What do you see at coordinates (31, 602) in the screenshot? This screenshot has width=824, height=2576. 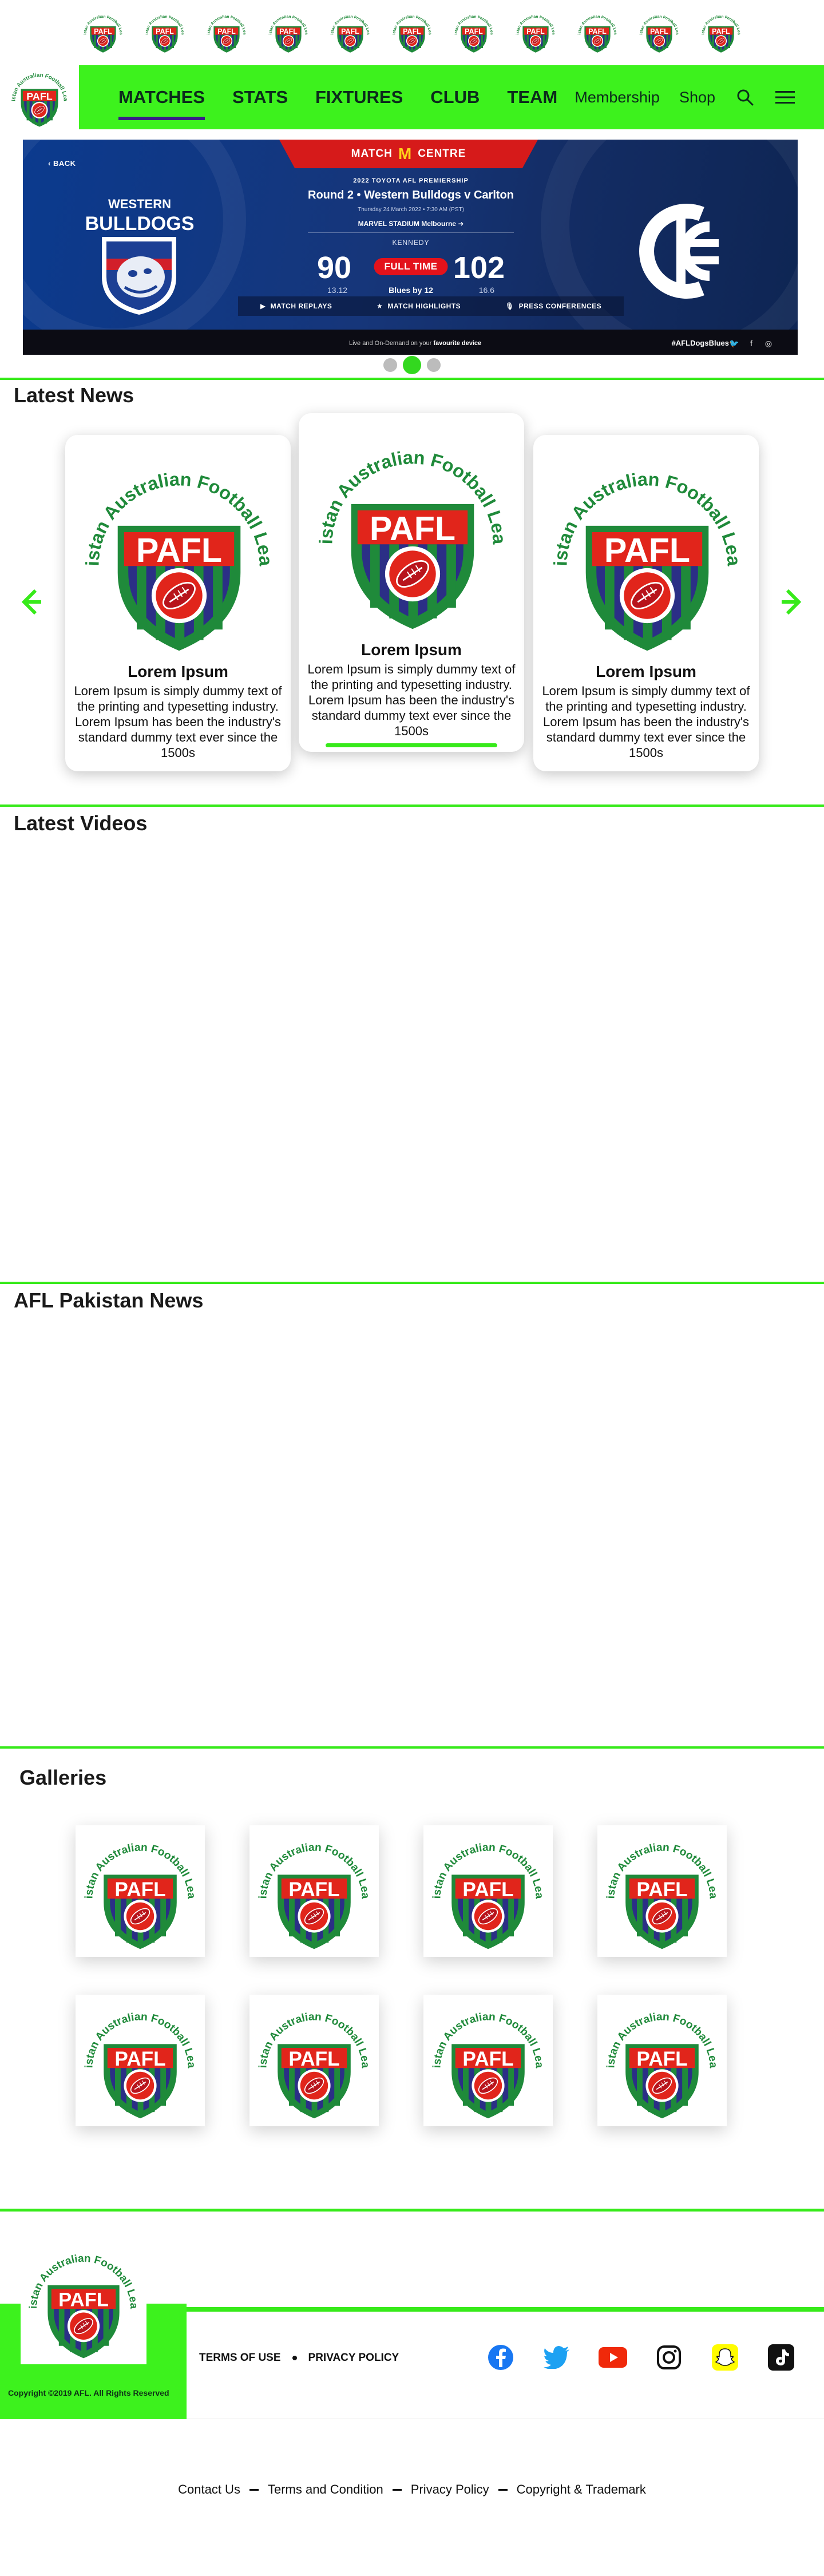 I see `news-prev-arrow-icon` at bounding box center [31, 602].